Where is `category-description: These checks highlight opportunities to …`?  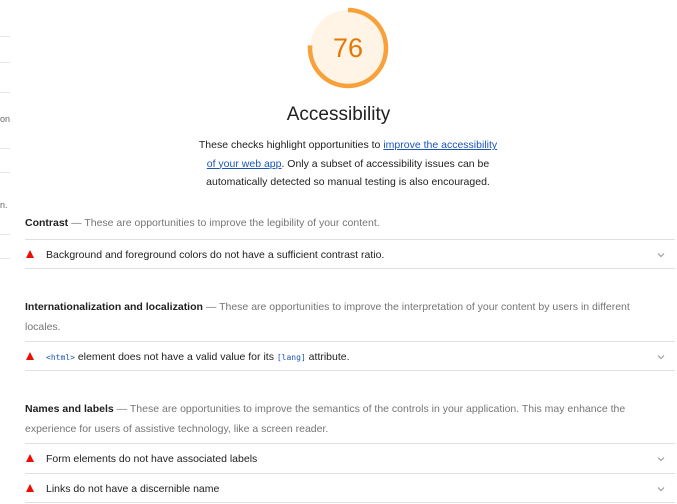
category-description: These checks highlight opportunities to … is located at coordinates (348, 164).